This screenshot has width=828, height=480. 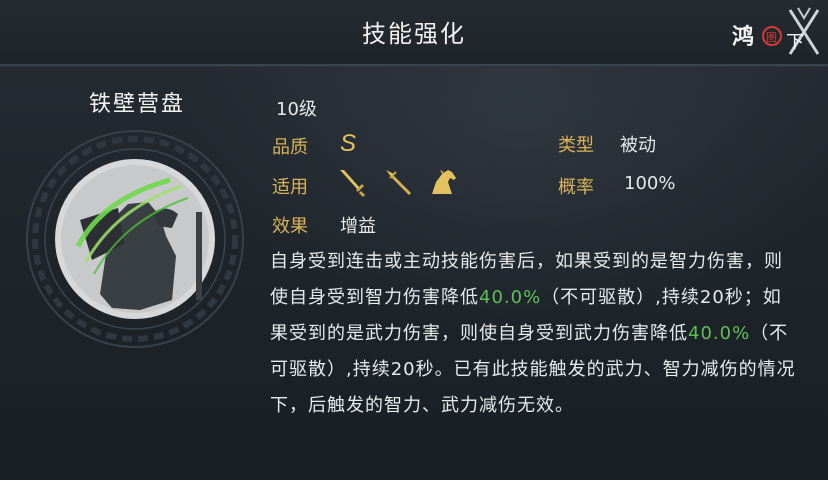 What do you see at coordinates (795, 42) in the screenshot?
I see `svg-text: 下` at bounding box center [795, 42].